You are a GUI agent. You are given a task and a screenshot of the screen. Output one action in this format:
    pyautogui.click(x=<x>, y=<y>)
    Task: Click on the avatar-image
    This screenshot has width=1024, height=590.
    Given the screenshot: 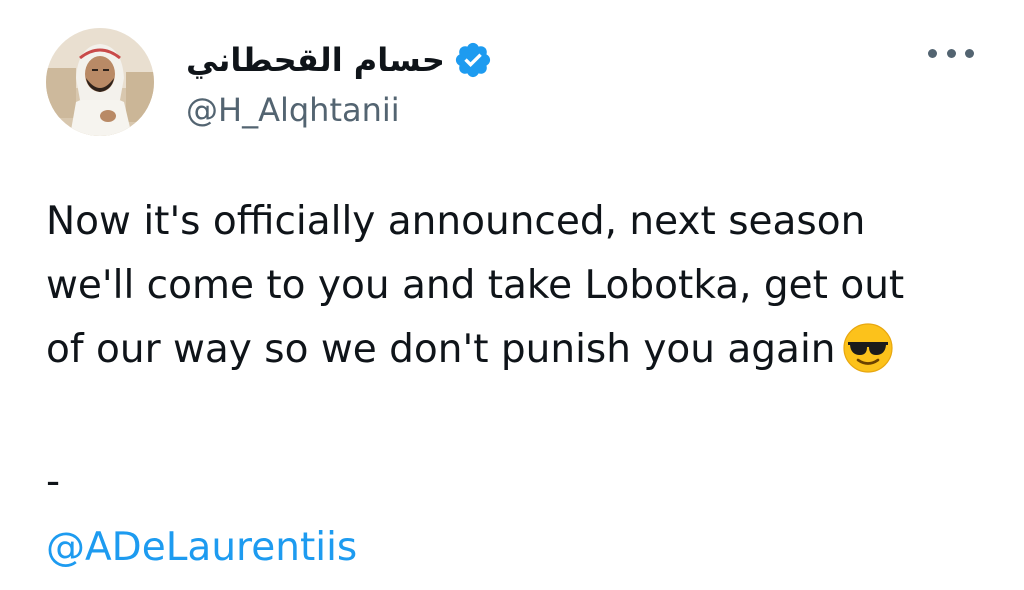 What is the action you would take?
    pyautogui.click(x=100, y=82)
    